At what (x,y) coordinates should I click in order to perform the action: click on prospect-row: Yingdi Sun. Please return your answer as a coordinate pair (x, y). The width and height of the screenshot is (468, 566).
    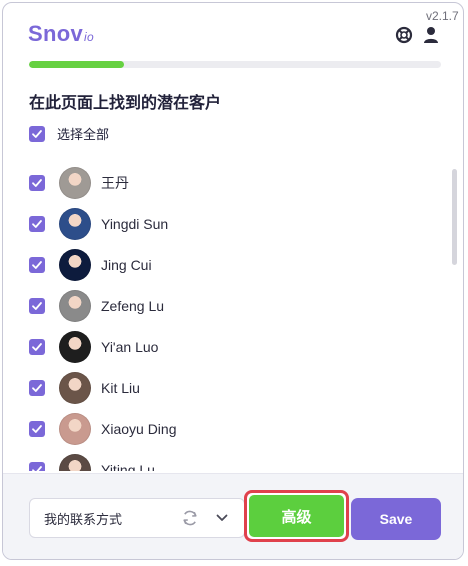
    Looking at the image, I should click on (98, 224).